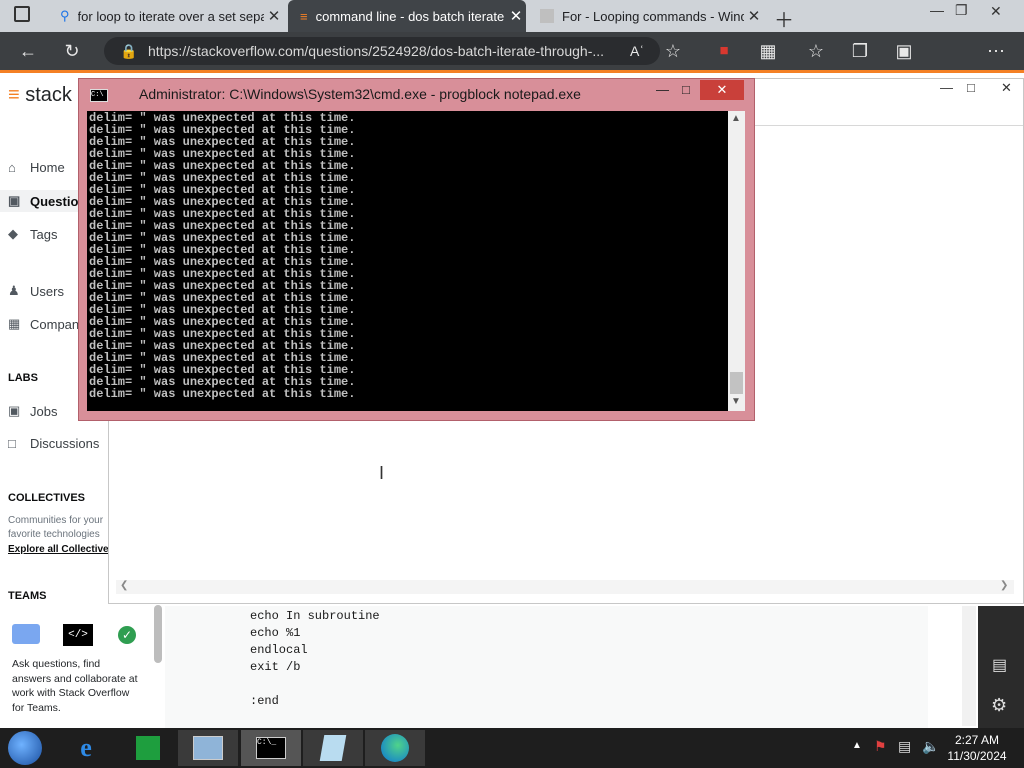 This screenshot has height=768, width=1024. Describe the element at coordinates (977, 748) in the screenshot. I see `taskbar-clock: 2:27 AM 11/30/2024` at that location.